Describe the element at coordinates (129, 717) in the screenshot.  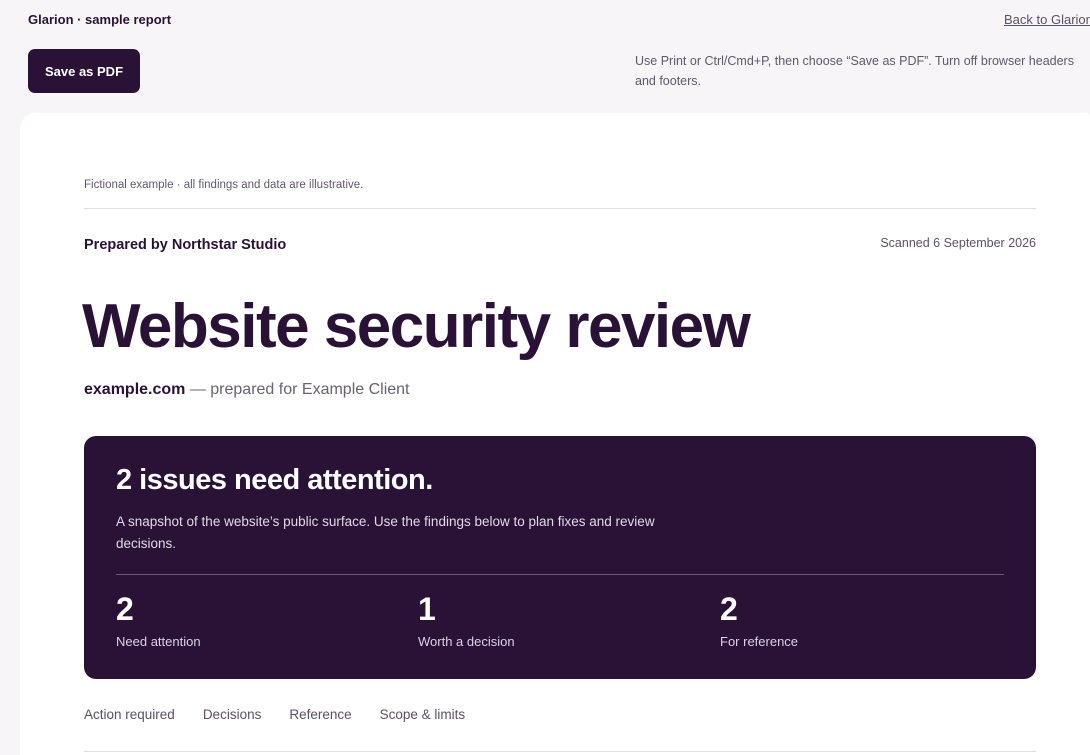
I see `tab-action-required: Action required` at that location.